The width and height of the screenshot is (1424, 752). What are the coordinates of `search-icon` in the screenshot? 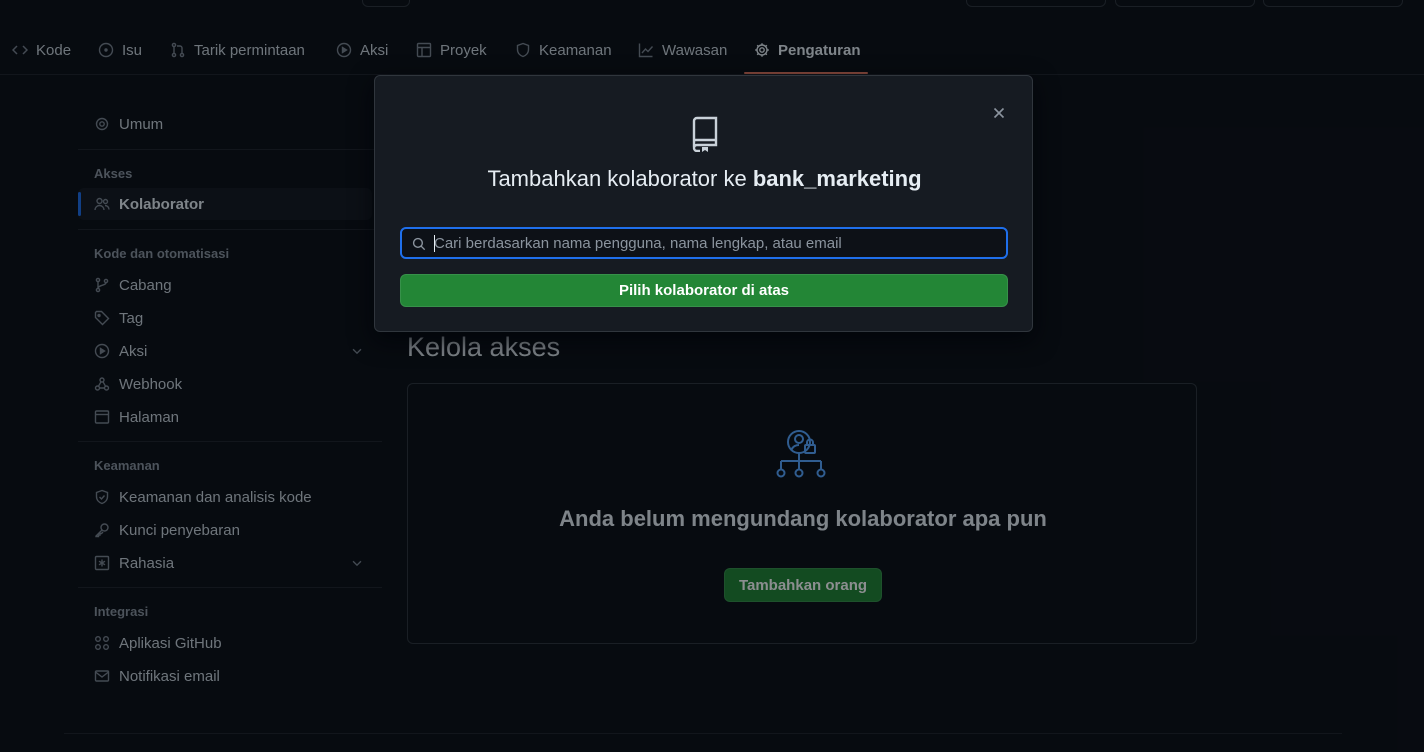 It's located at (419, 244).